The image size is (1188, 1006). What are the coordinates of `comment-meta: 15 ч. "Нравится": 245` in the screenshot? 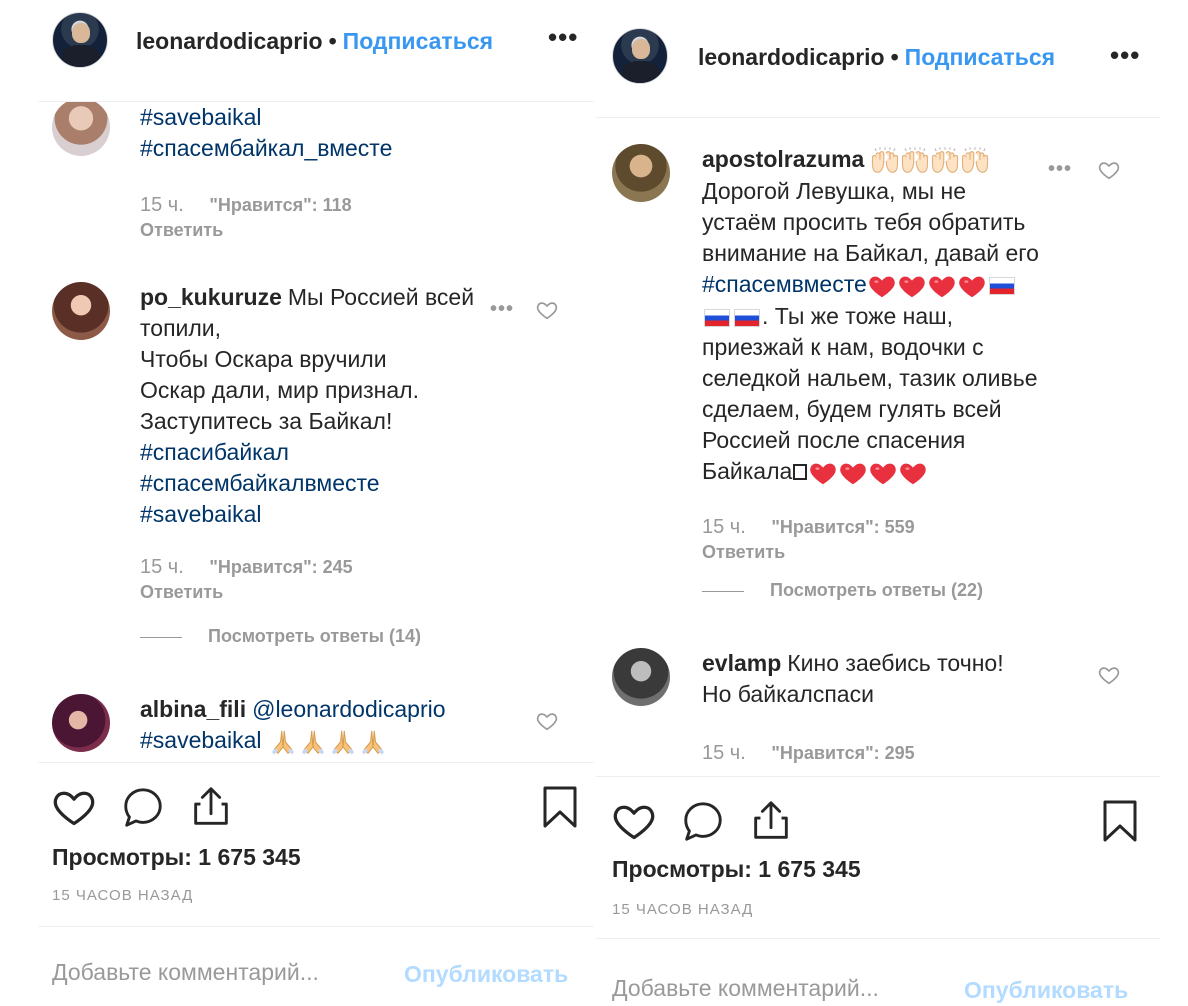 It's located at (325, 567).